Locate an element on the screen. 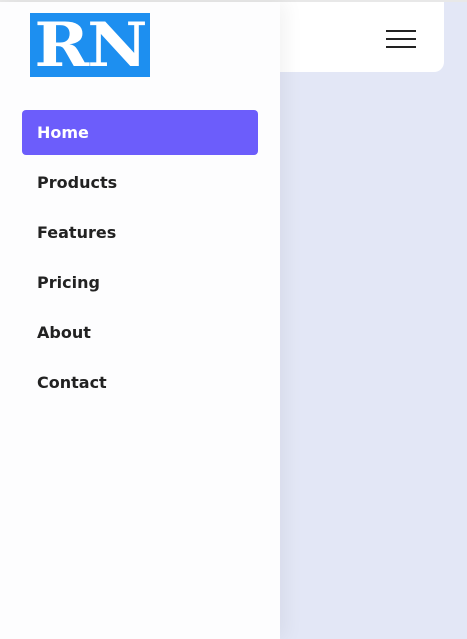 This screenshot has height=639, width=467. nav-item-contact: Contact is located at coordinates (140, 382).